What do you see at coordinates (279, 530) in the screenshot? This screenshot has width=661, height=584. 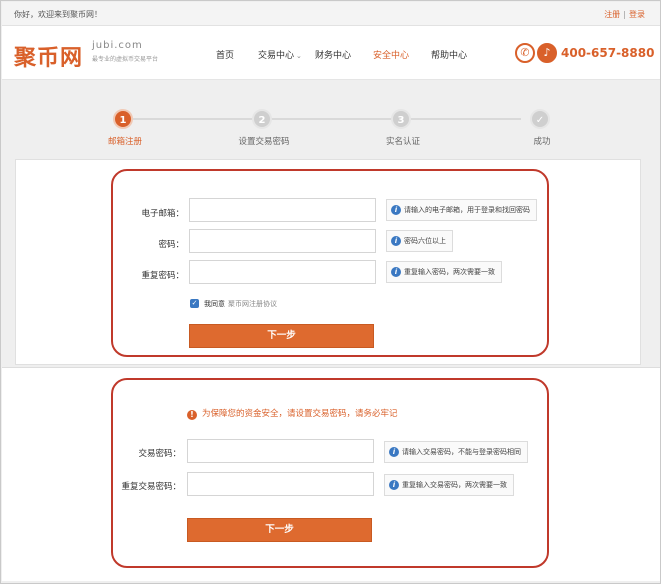 I see `trade-next-step-button: 下一步` at bounding box center [279, 530].